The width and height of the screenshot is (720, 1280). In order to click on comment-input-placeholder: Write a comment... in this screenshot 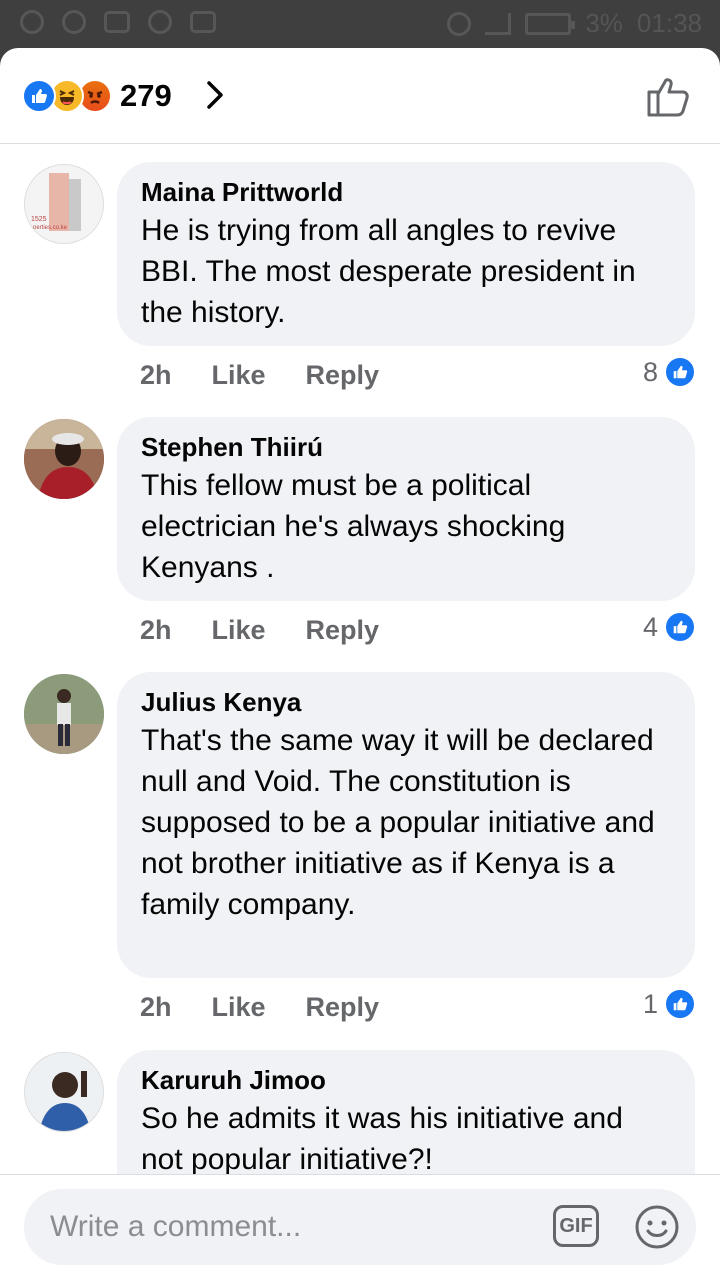, I will do `click(176, 1226)`.